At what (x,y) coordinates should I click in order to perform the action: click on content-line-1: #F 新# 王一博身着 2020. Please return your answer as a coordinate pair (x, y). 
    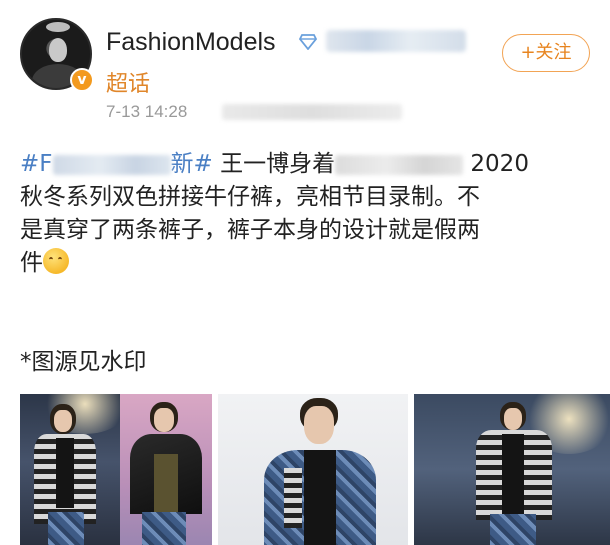
    Looking at the image, I should click on (306, 164).